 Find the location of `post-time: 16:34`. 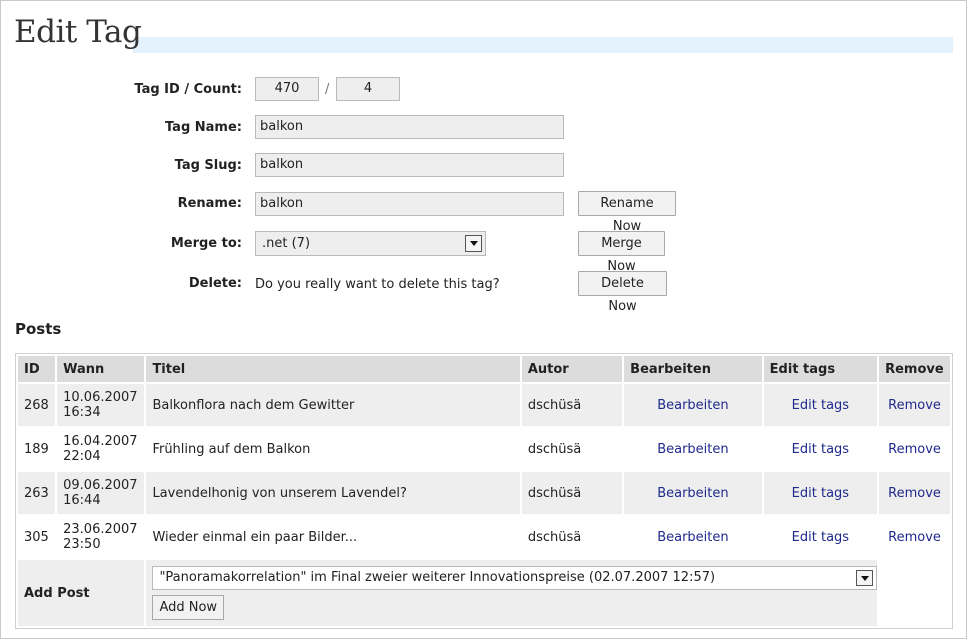

post-time: 16:34 is located at coordinates (82, 412).